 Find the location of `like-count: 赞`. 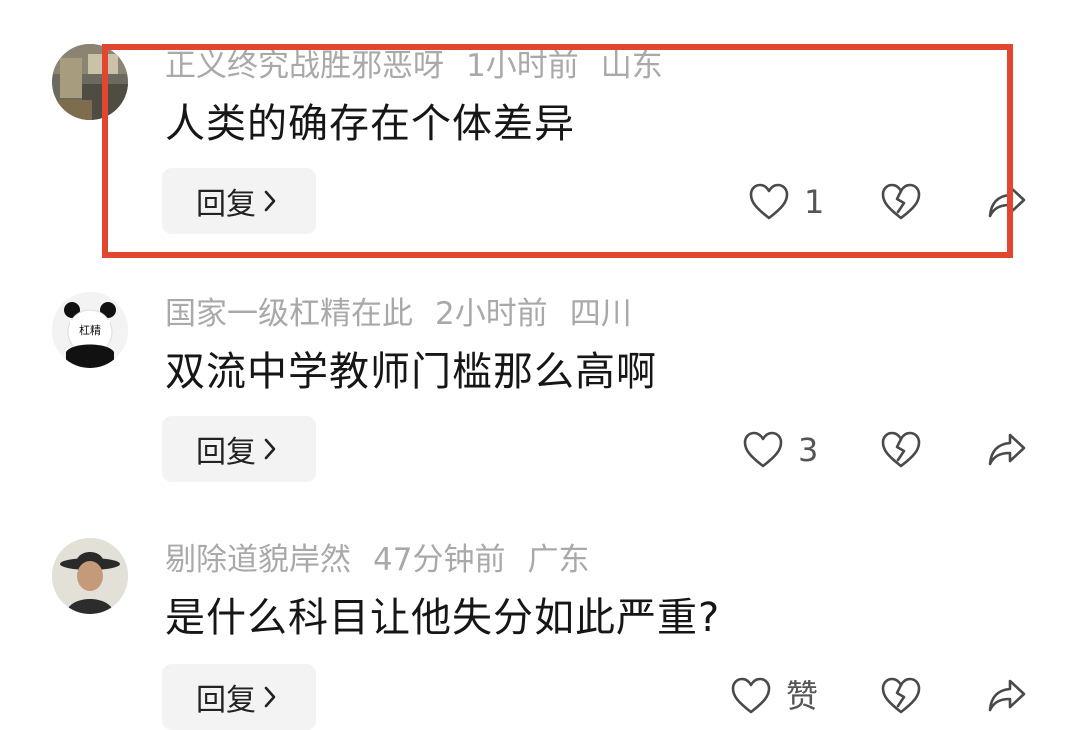

like-count: 赞 is located at coordinates (802, 696).